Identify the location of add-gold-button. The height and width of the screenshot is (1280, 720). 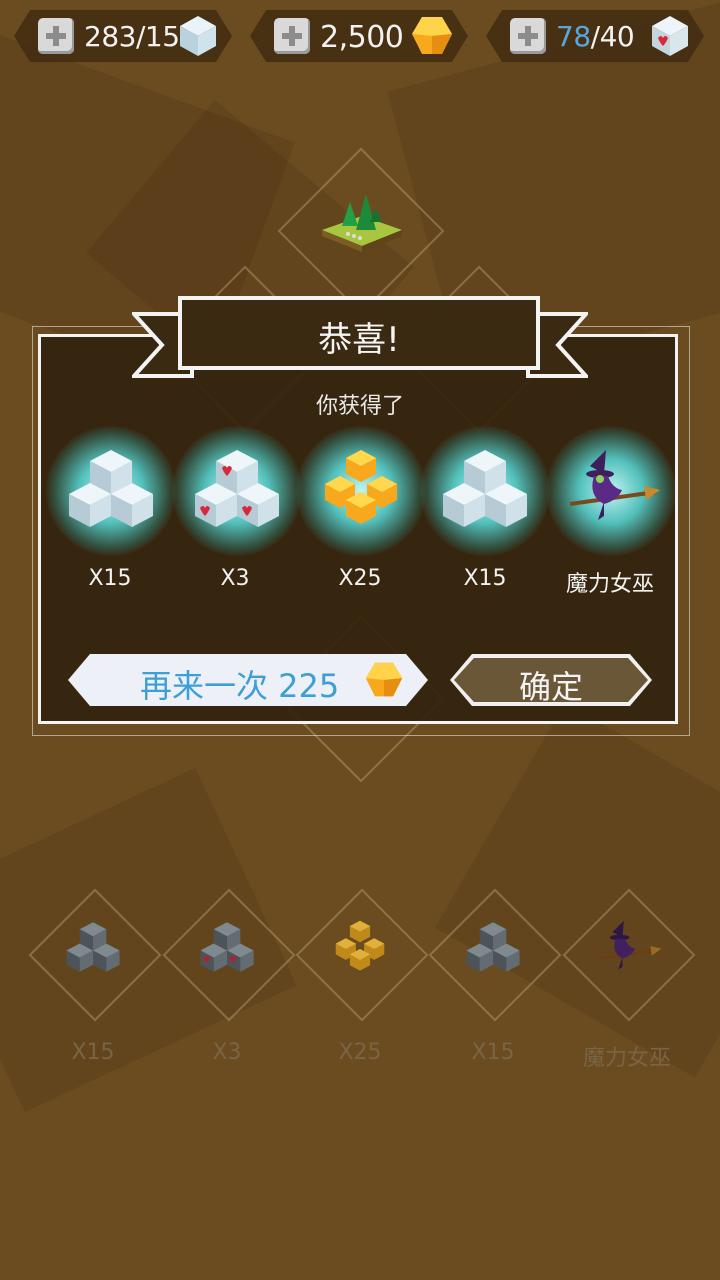
(292, 36).